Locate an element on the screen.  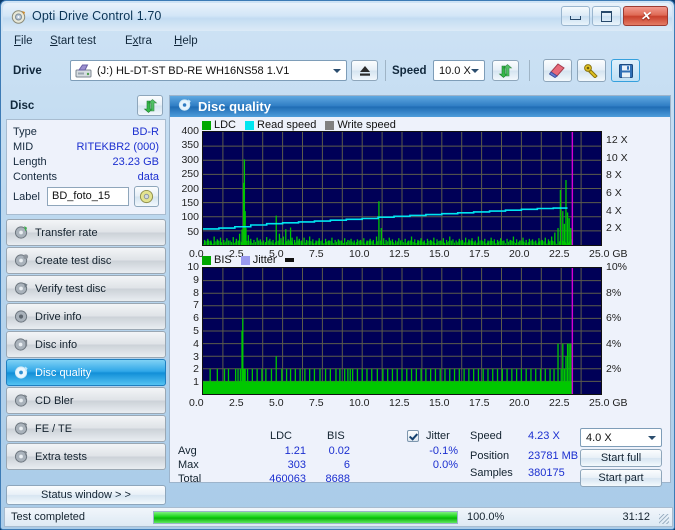
title-bar: Opti Drive Control 1.70 ✕ is located at coordinates (337, 17).